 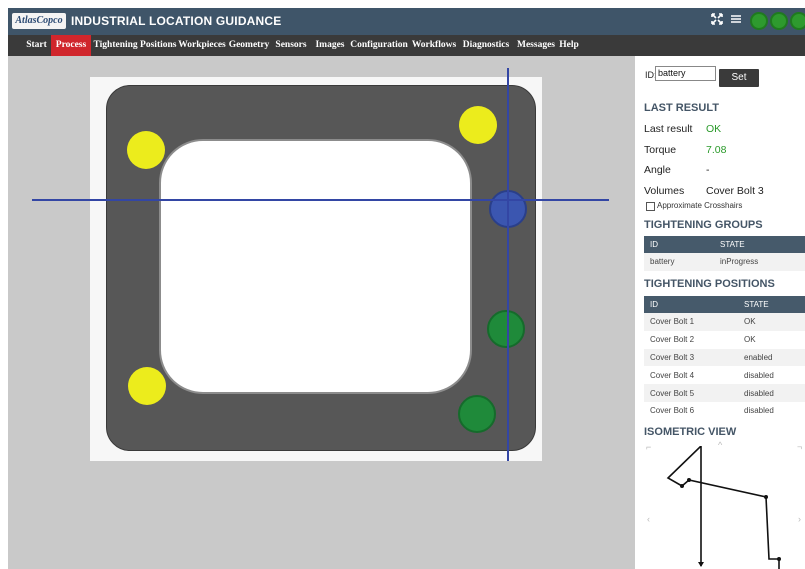 What do you see at coordinates (681, 108) in the screenshot?
I see `last-result-header: LAST RESULT` at bounding box center [681, 108].